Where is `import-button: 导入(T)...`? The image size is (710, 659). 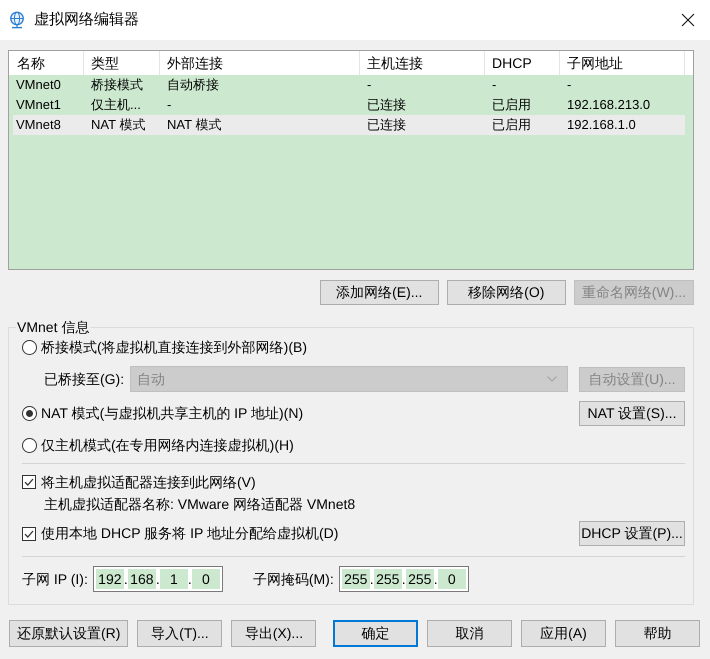 import-button: 导入(T)... is located at coordinates (179, 633).